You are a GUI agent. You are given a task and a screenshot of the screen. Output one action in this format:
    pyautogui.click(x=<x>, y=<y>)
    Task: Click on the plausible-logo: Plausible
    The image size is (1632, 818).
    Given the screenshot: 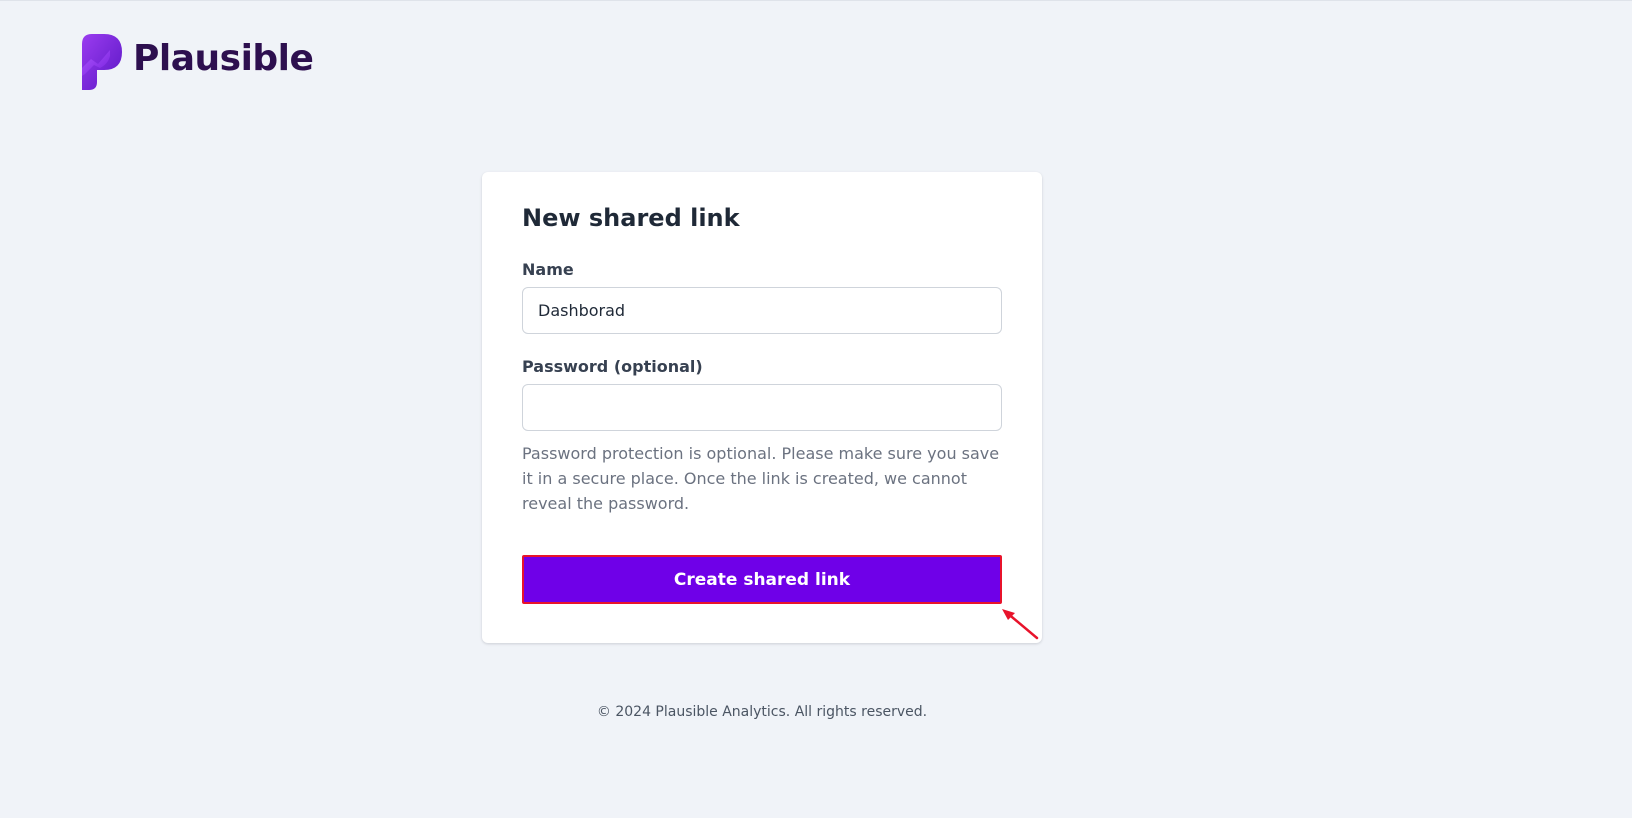 What is the action you would take?
    pyautogui.click(x=198, y=62)
    